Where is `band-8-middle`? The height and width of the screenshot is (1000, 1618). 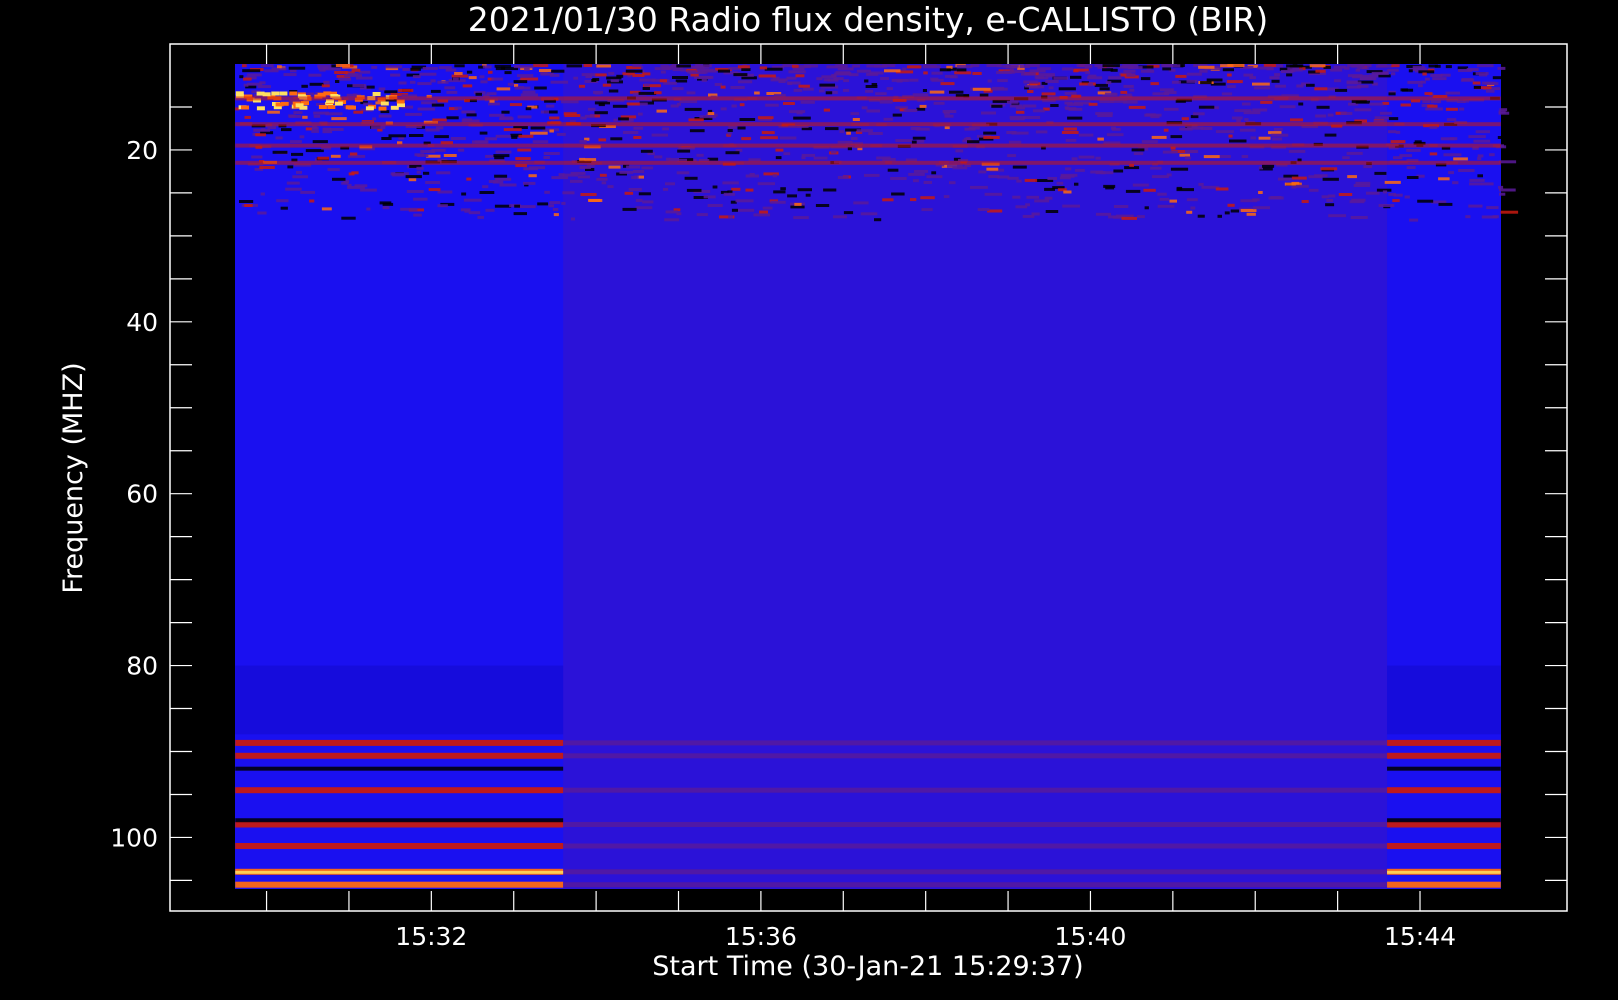 band-8-middle is located at coordinates (975, 846).